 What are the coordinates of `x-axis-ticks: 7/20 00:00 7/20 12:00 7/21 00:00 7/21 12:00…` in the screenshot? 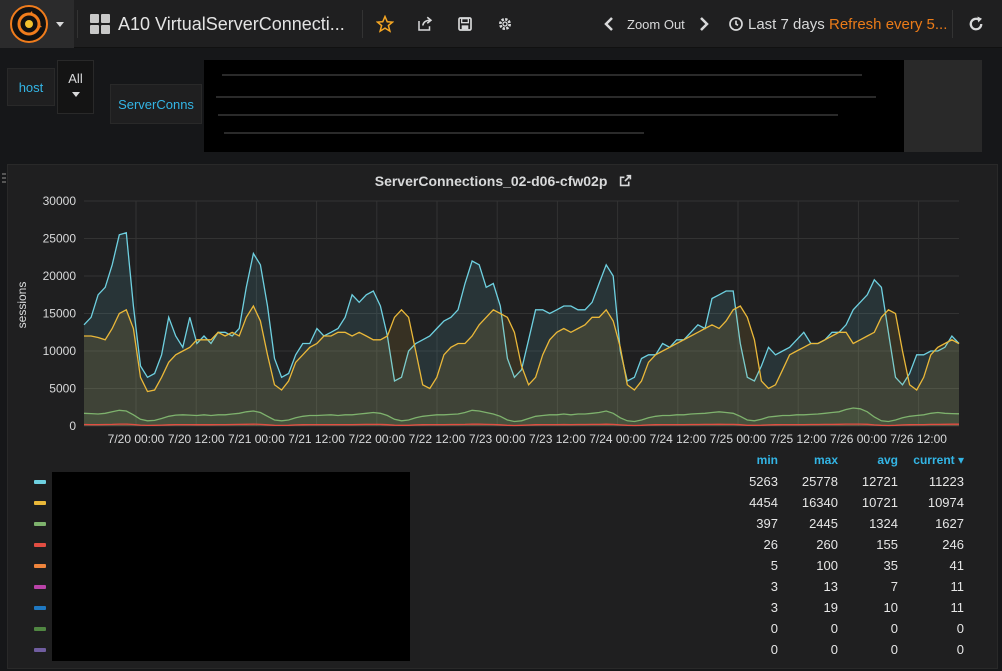 It's located at (528, 439).